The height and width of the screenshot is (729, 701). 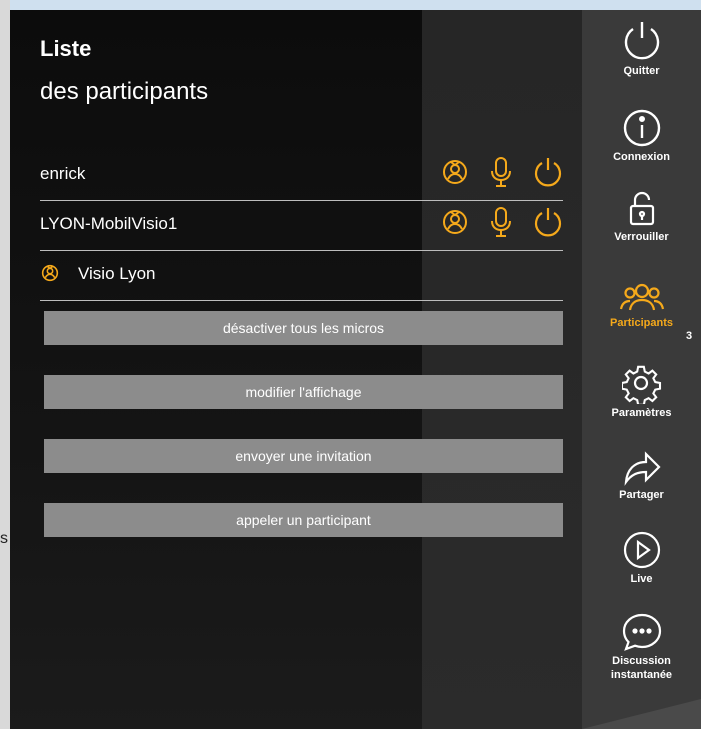 I want to click on sidebar-item-parametres: Paramètres, so click(x=641, y=392).